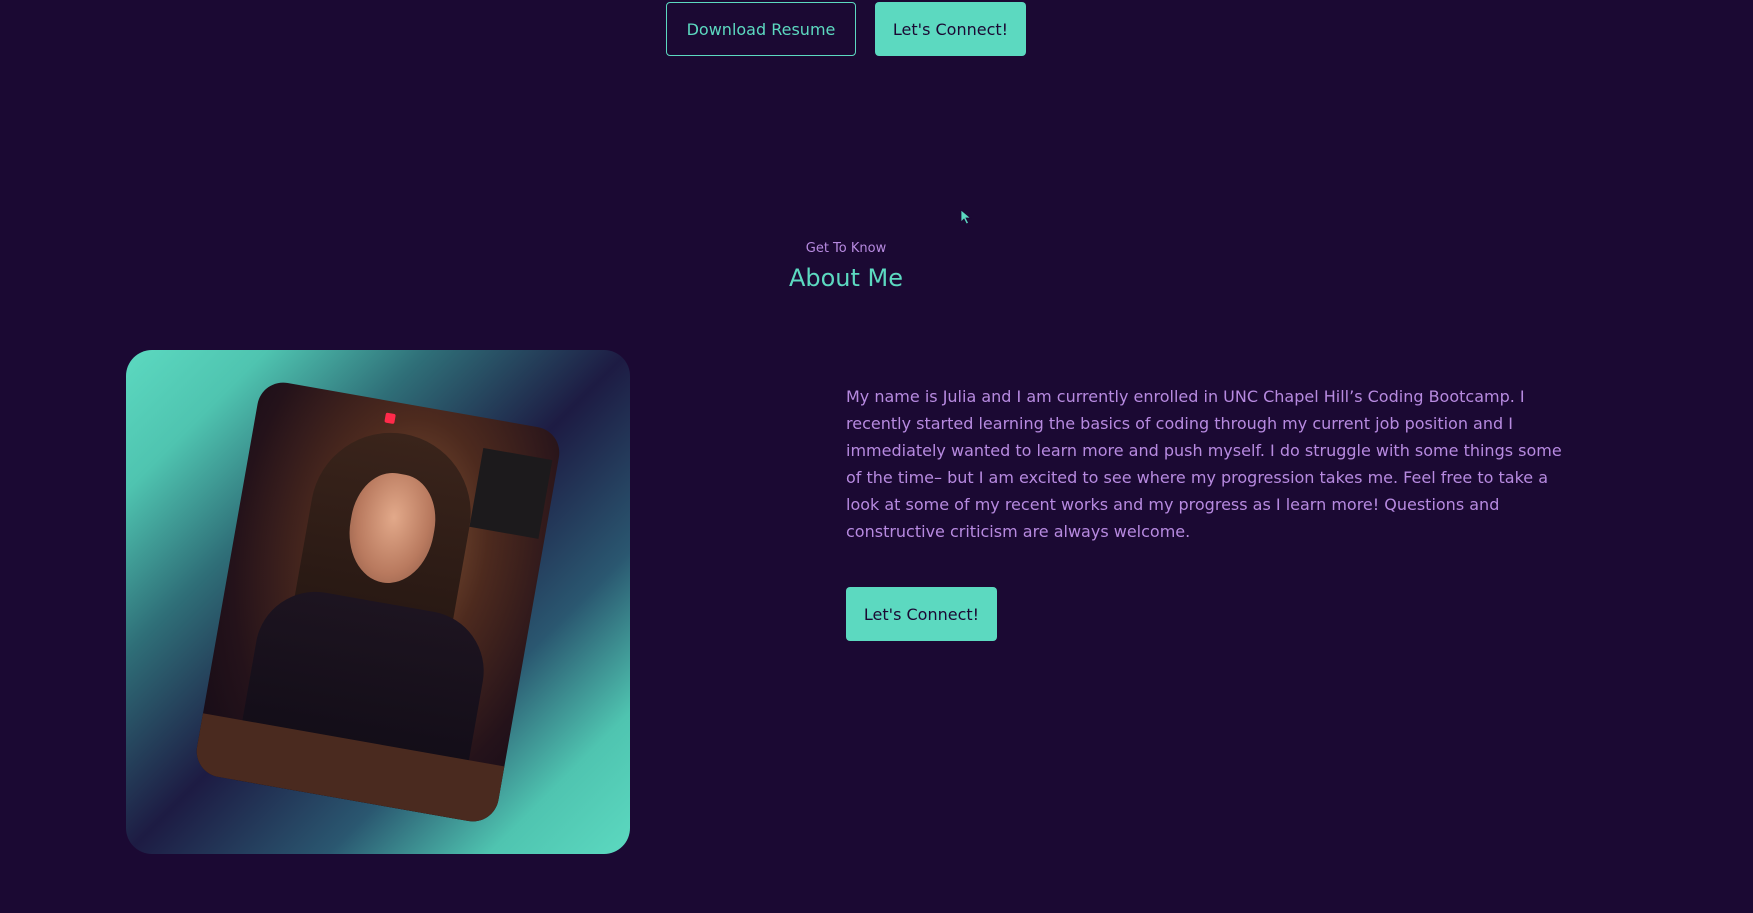  What do you see at coordinates (761, 29) in the screenshot?
I see `download-resume-button: Download Resume` at bounding box center [761, 29].